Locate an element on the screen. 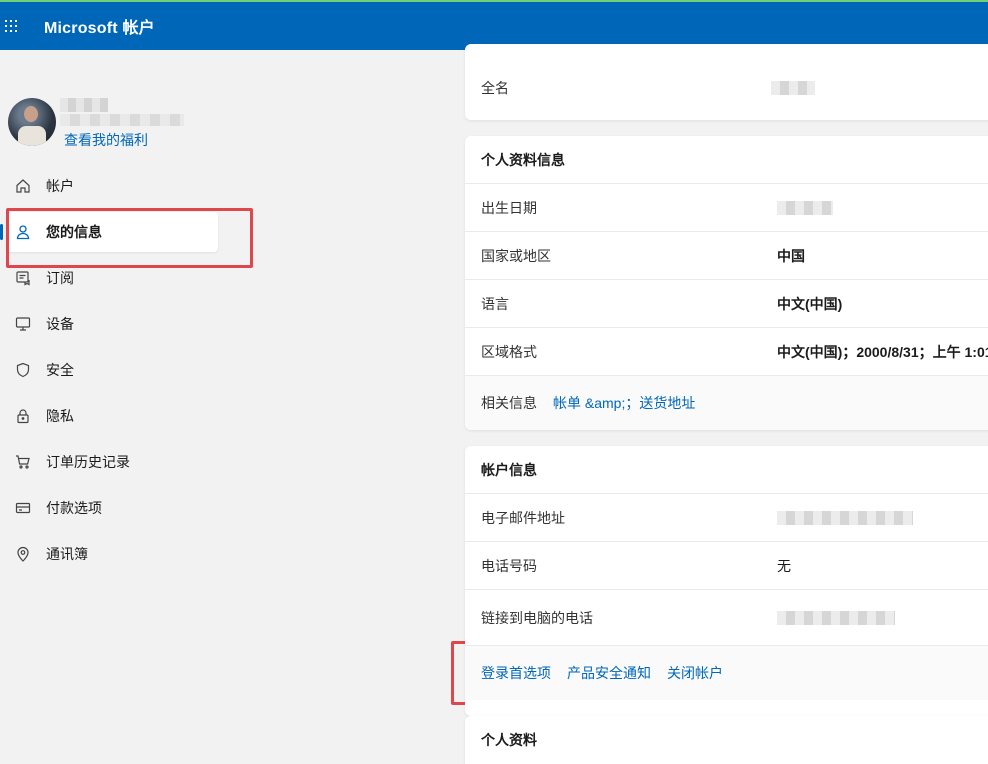  sidebar-item-label: 订单历史记录 is located at coordinates (88, 462).